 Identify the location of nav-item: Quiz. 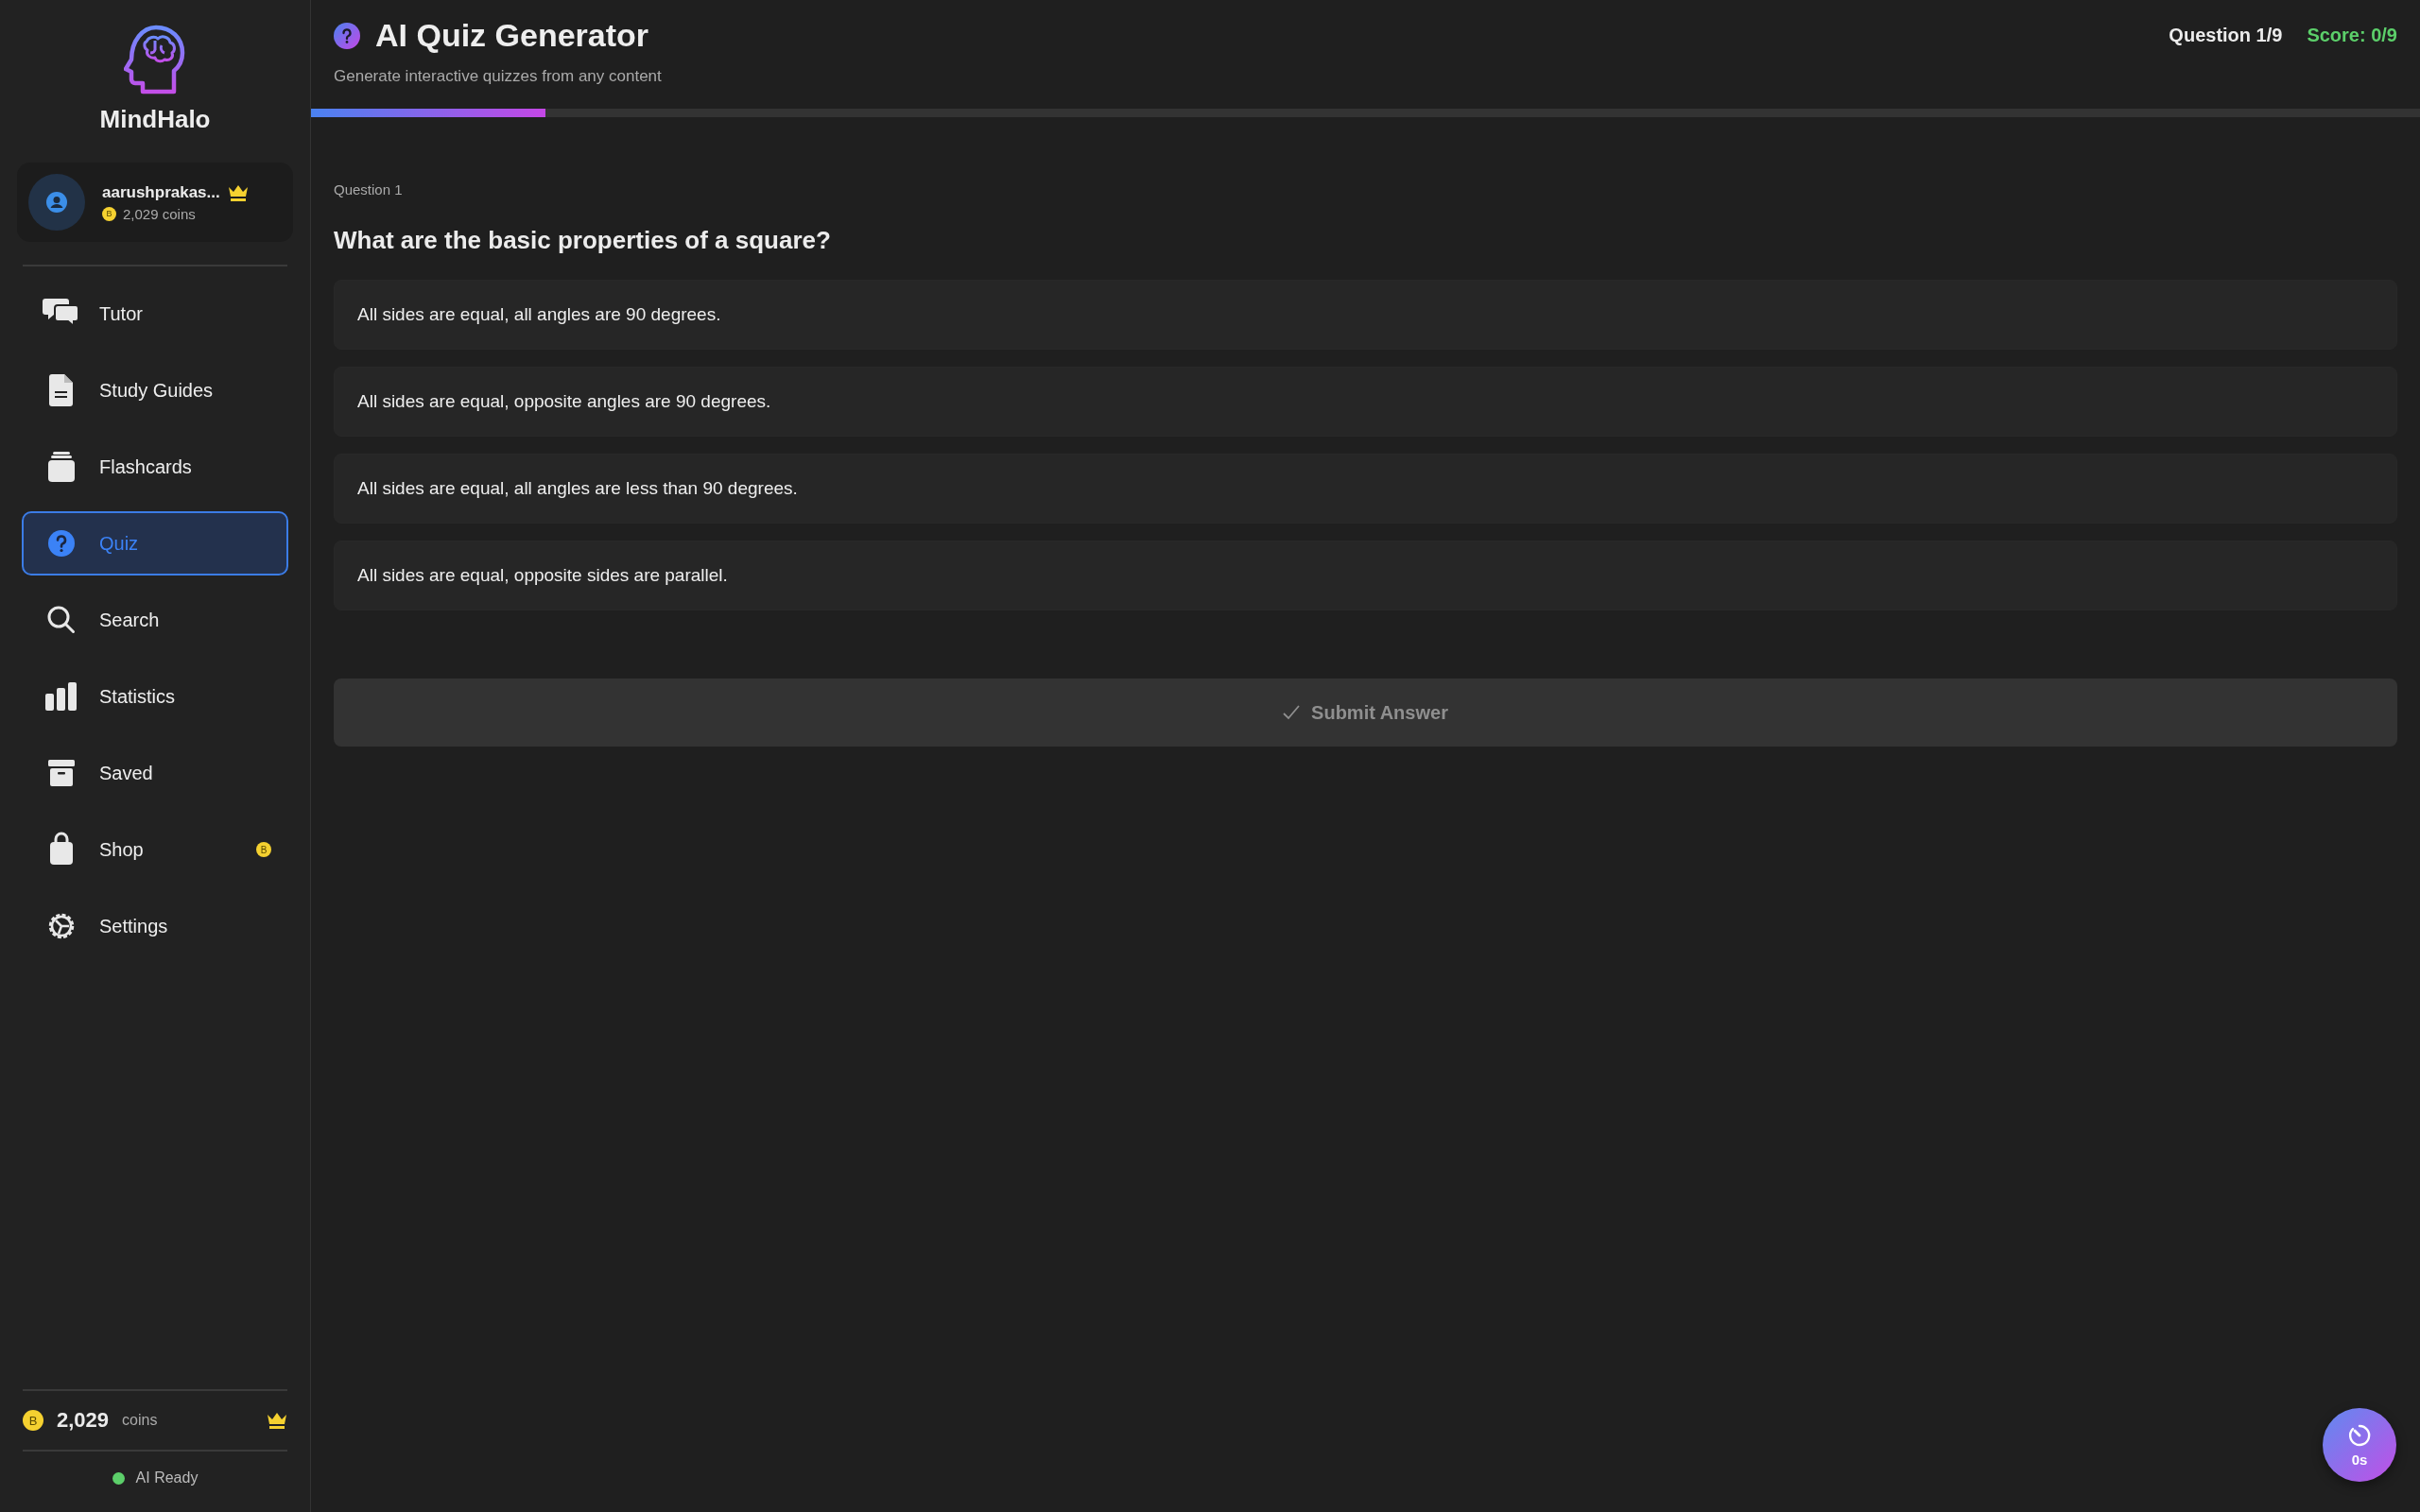
(155, 543).